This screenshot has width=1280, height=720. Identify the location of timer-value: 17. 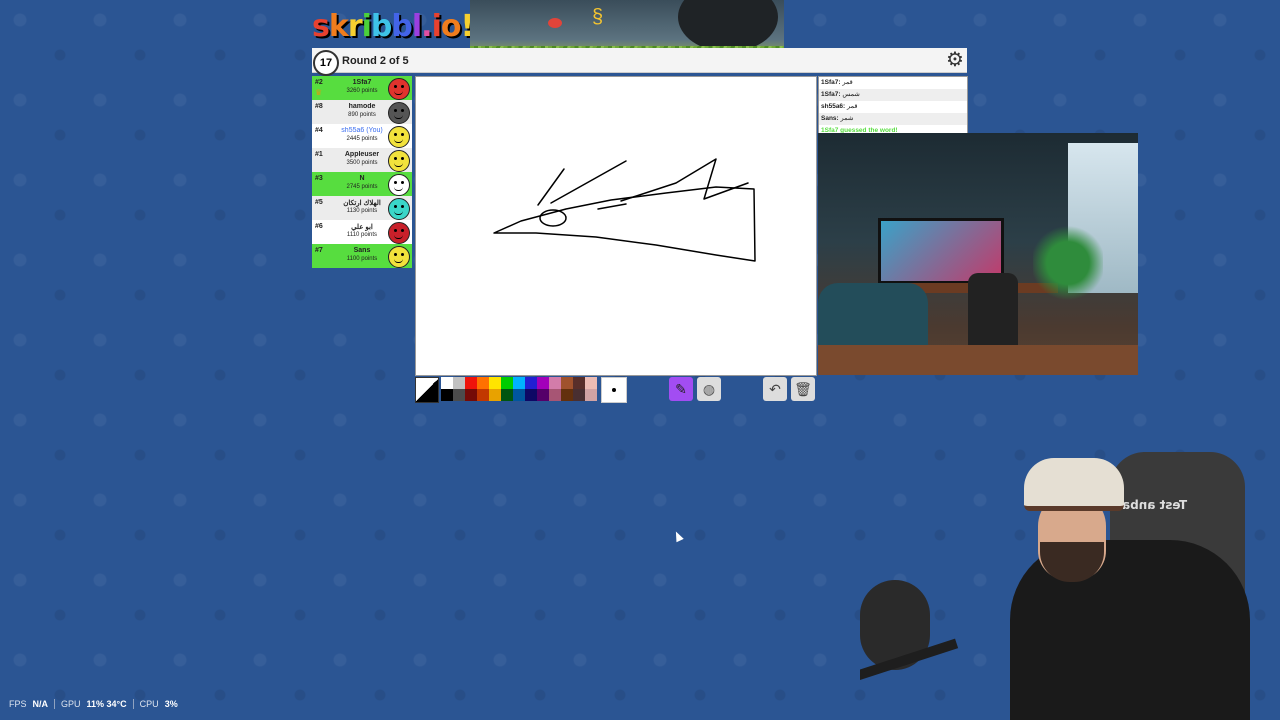
(326, 63).